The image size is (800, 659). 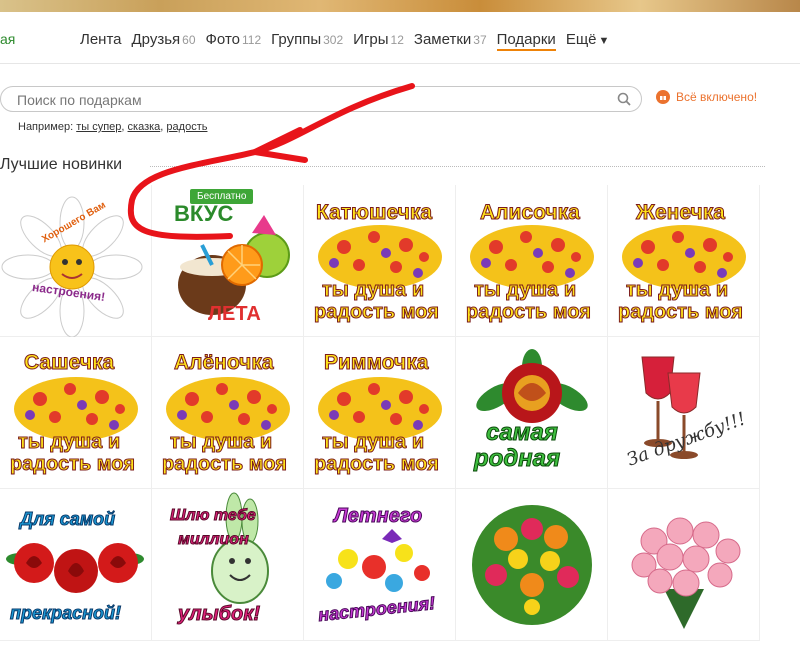 I want to click on pink-roses-gift-image, so click(x=686, y=573).